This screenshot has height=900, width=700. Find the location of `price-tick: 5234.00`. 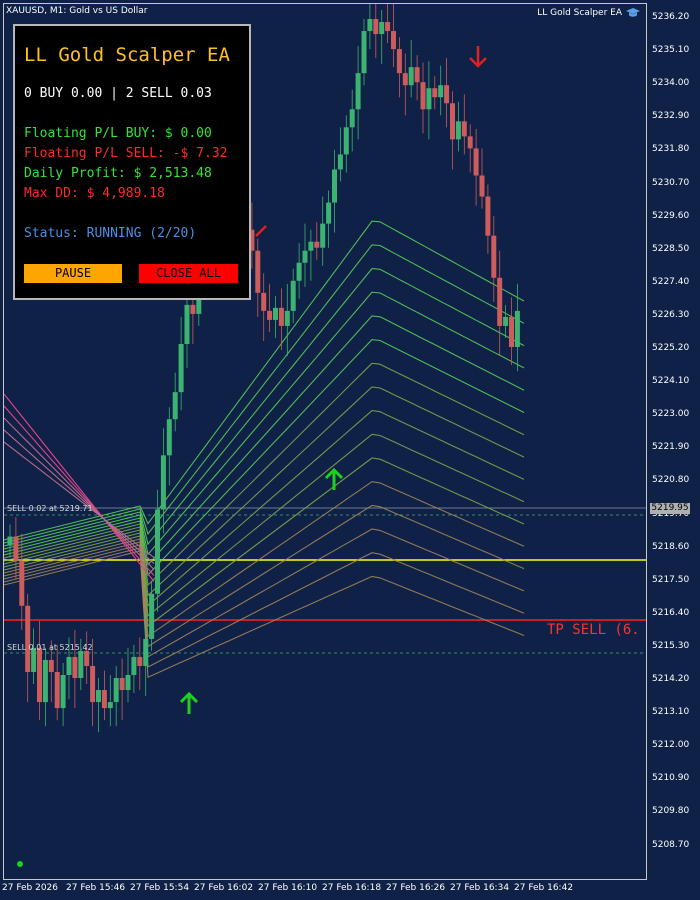

price-tick: 5234.00 is located at coordinates (671, 83).